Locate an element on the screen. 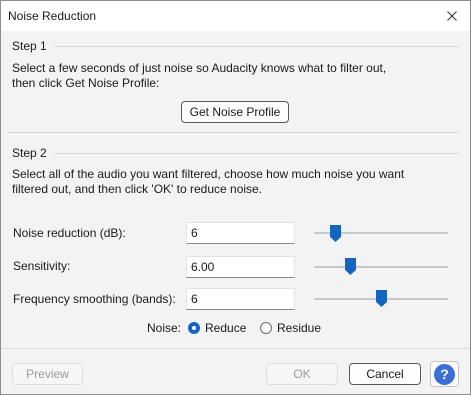  help-button: ? is located at coordinates (444, 374).